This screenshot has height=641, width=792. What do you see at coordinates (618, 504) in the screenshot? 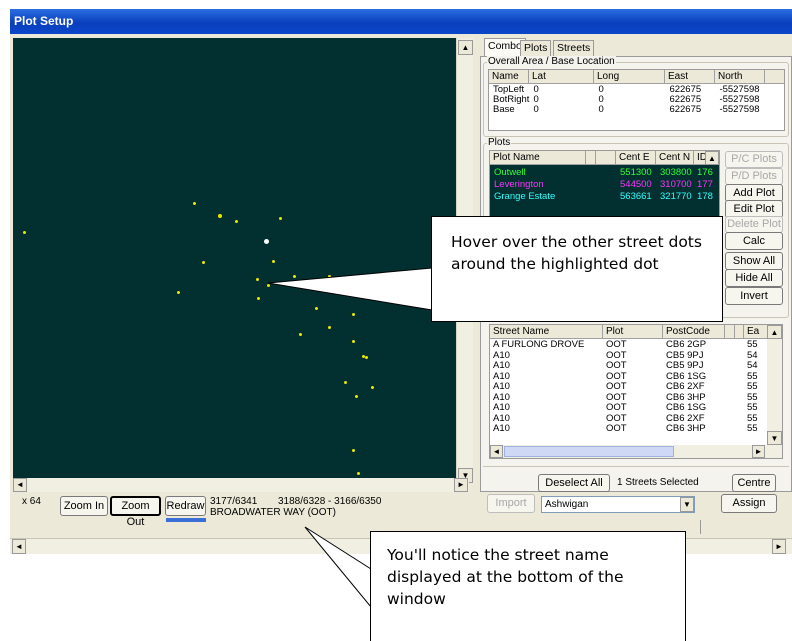
I see `area-select: Ashwigan ▼` at bounding box center [618, 504].